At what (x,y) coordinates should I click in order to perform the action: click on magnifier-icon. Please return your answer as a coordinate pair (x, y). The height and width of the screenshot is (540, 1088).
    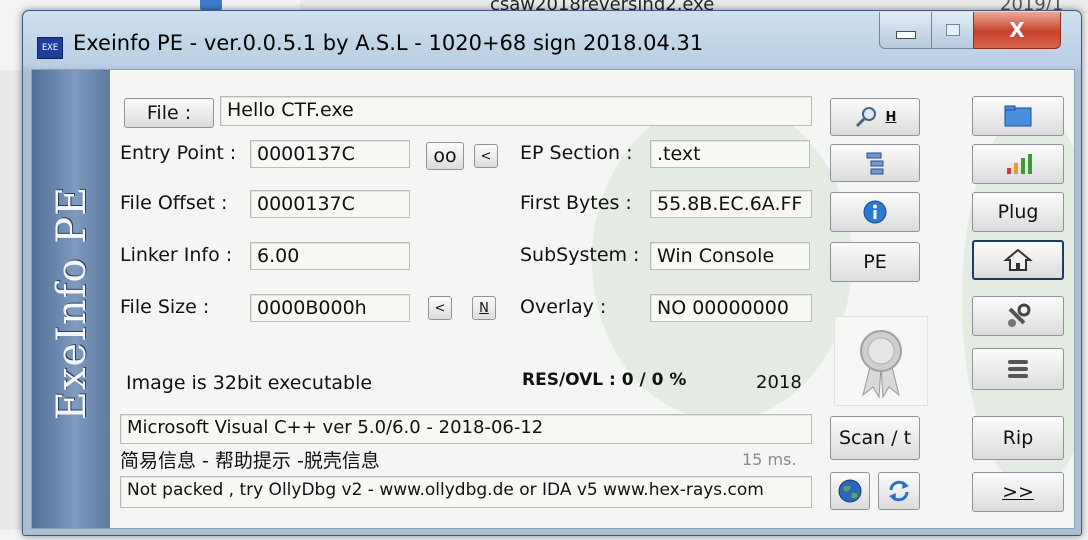
    Looking at the image, I should click on (865, 117).